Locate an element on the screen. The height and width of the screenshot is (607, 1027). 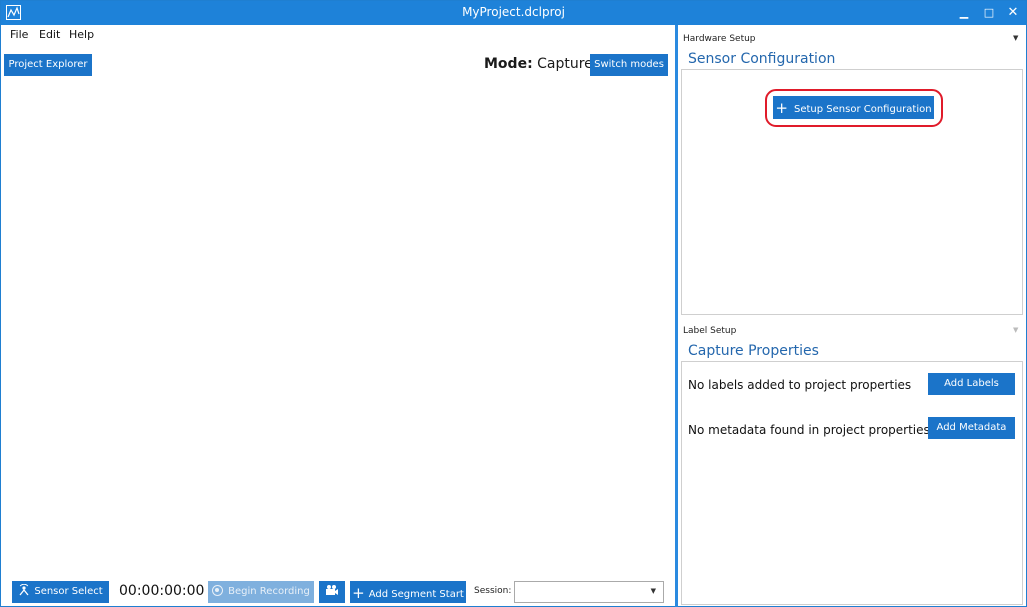
sensor-select-button: Sensor Select is located at coordinates (60, 592).